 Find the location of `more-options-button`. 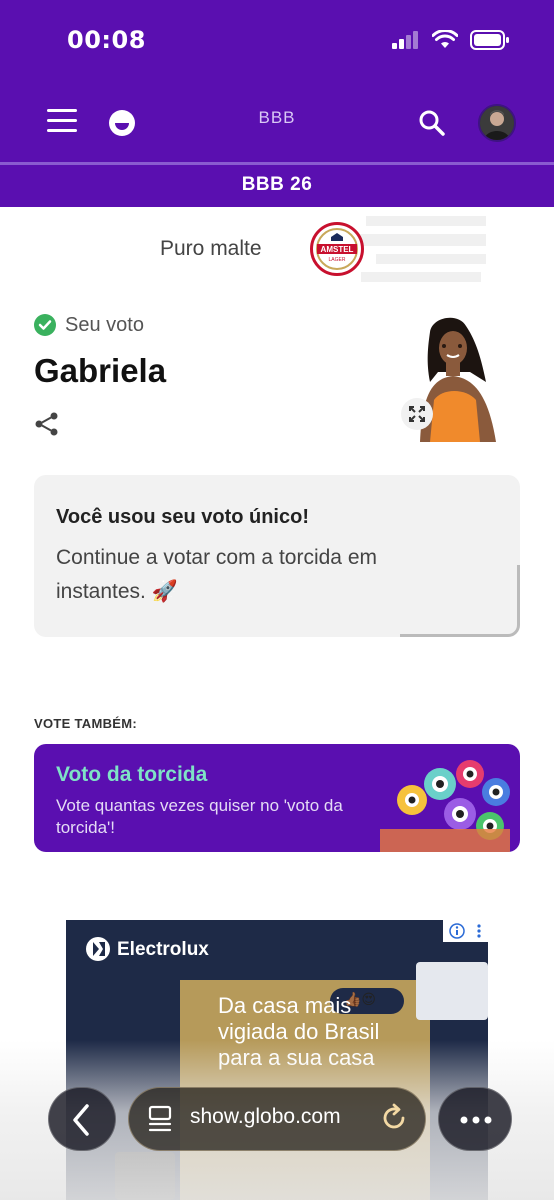

more-options-button is located at coordinates (475, 1119).